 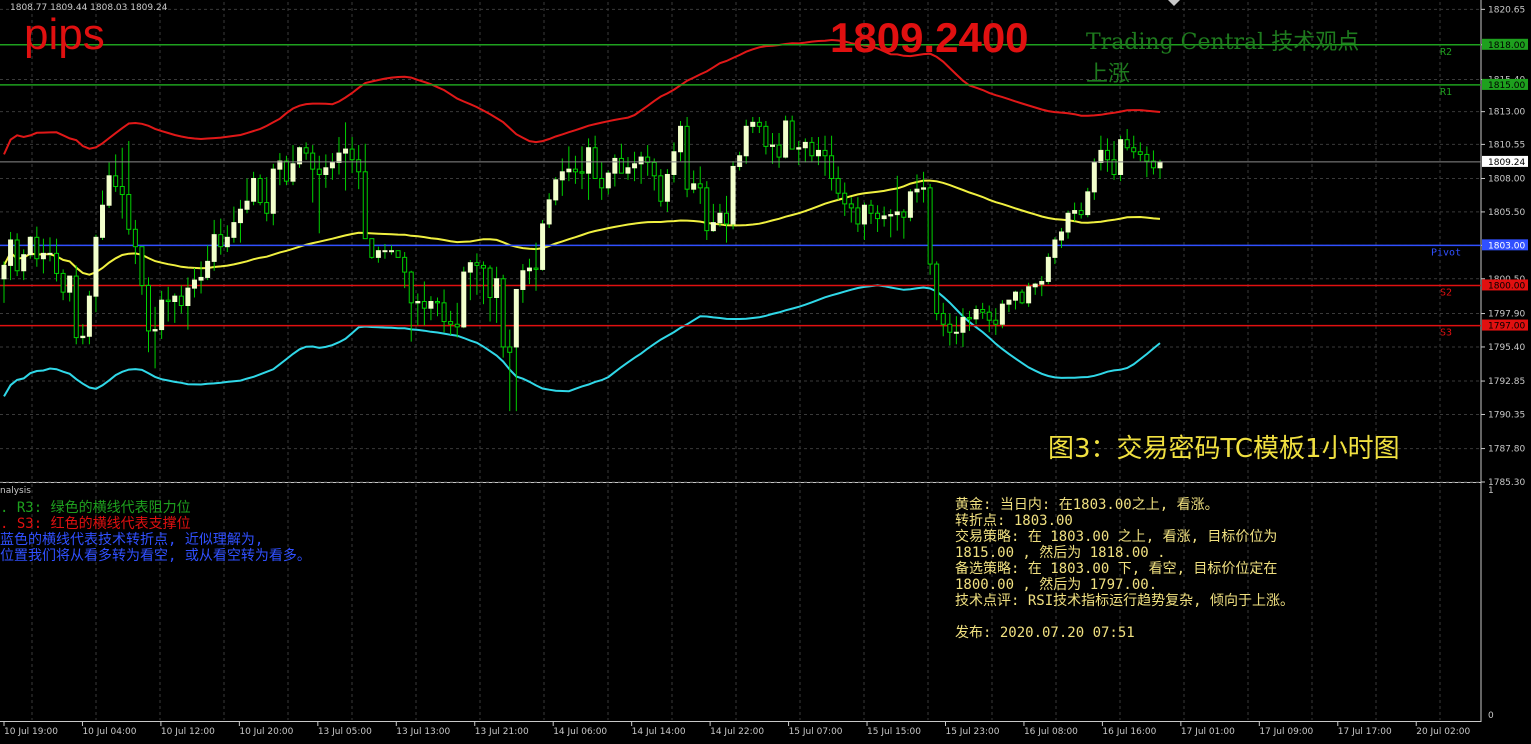 What do you see at coordinates (1446, 92) in the screenshot?
I see `level-label-r1: R1` at bounding box center [1446, 92].